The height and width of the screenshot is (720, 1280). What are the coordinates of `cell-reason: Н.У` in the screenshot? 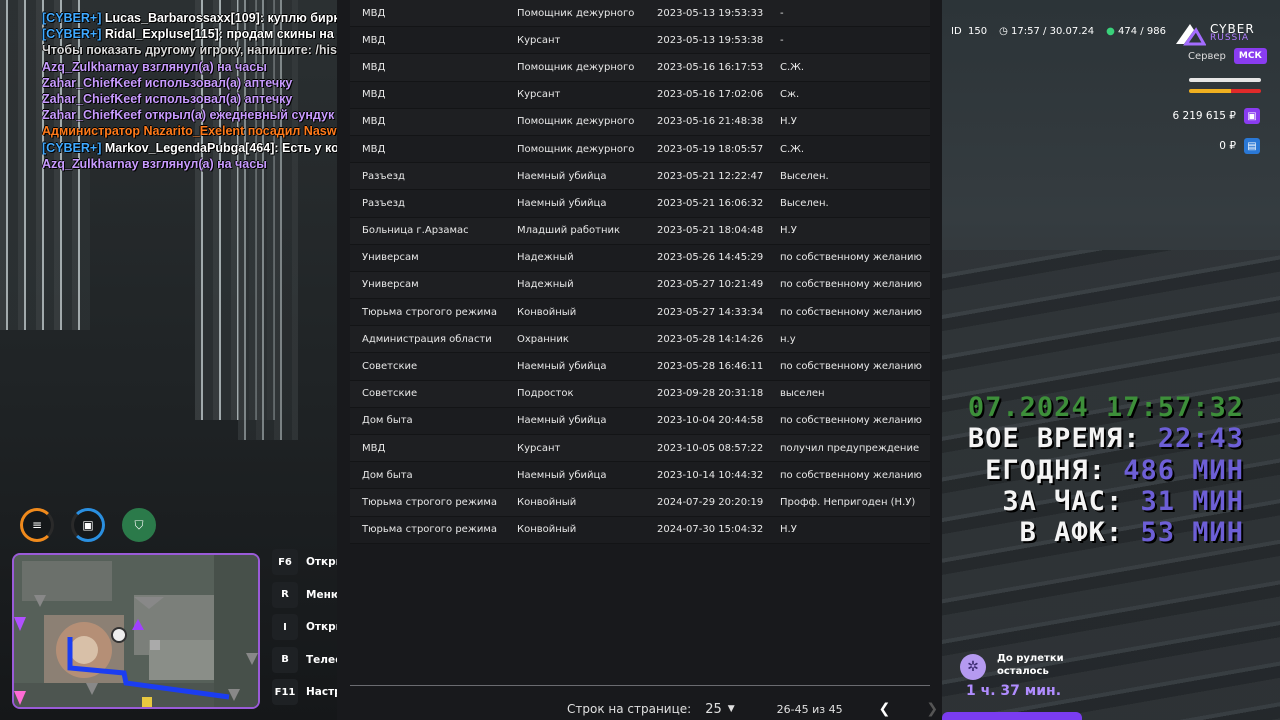 It's located at (788, 530).